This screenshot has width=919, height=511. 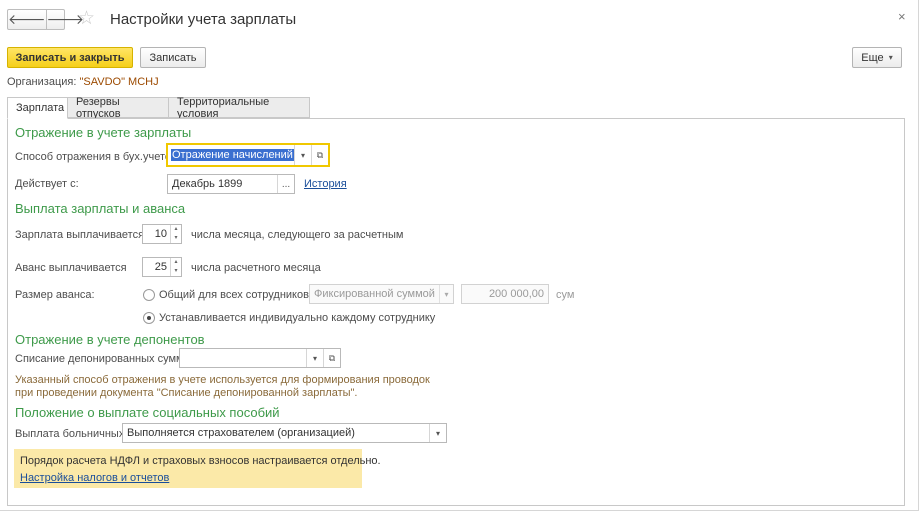 What do you see at coordinates (232, 155) in the screenshot?
I see `accounting-method-value: Отражение начислений по` at bounding box center [232, 155].